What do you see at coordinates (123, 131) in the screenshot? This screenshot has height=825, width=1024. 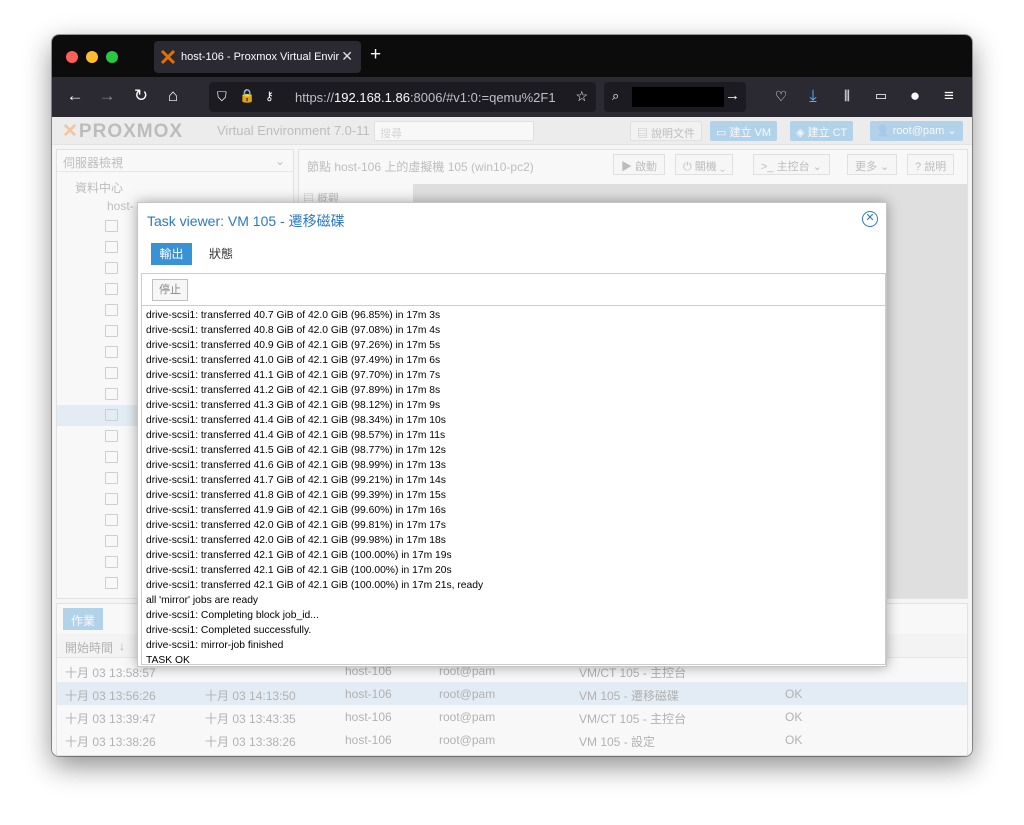 I see `proxmox-logo: ✕PROXMOX` at bounding box center [123, 131].